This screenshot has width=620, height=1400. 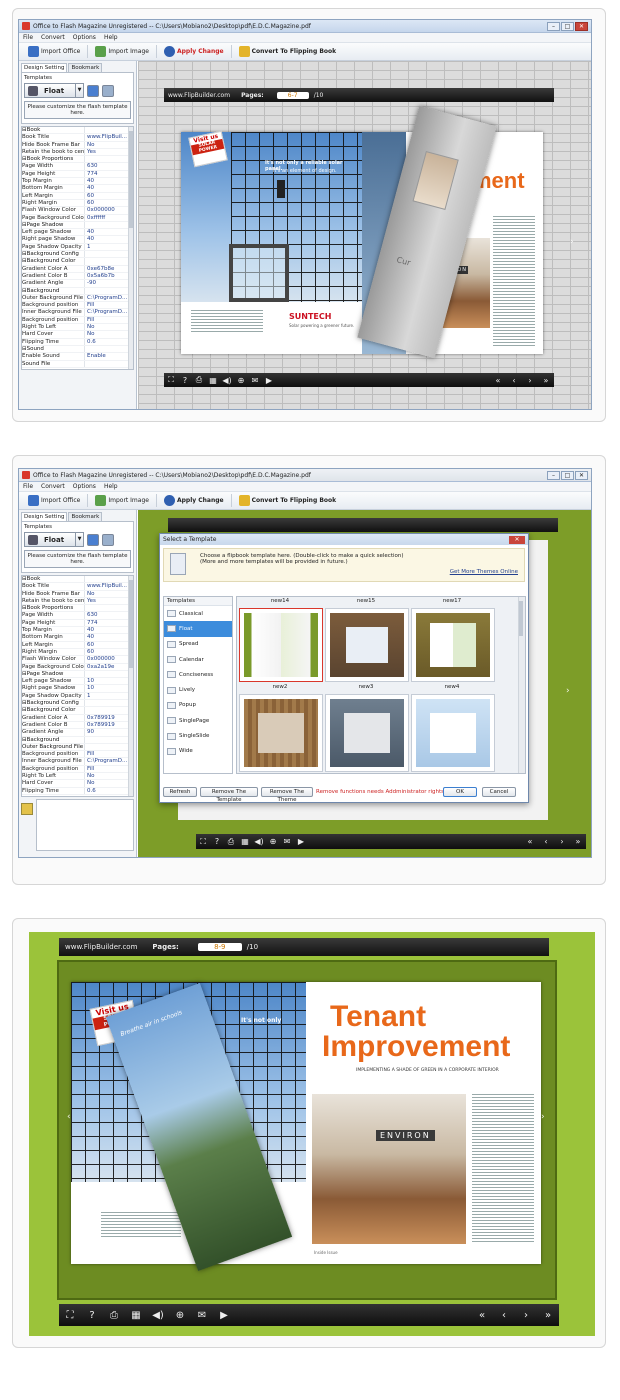 I want to click on site-link: www.FlipBuilder.com, so click(x=101, y=947).